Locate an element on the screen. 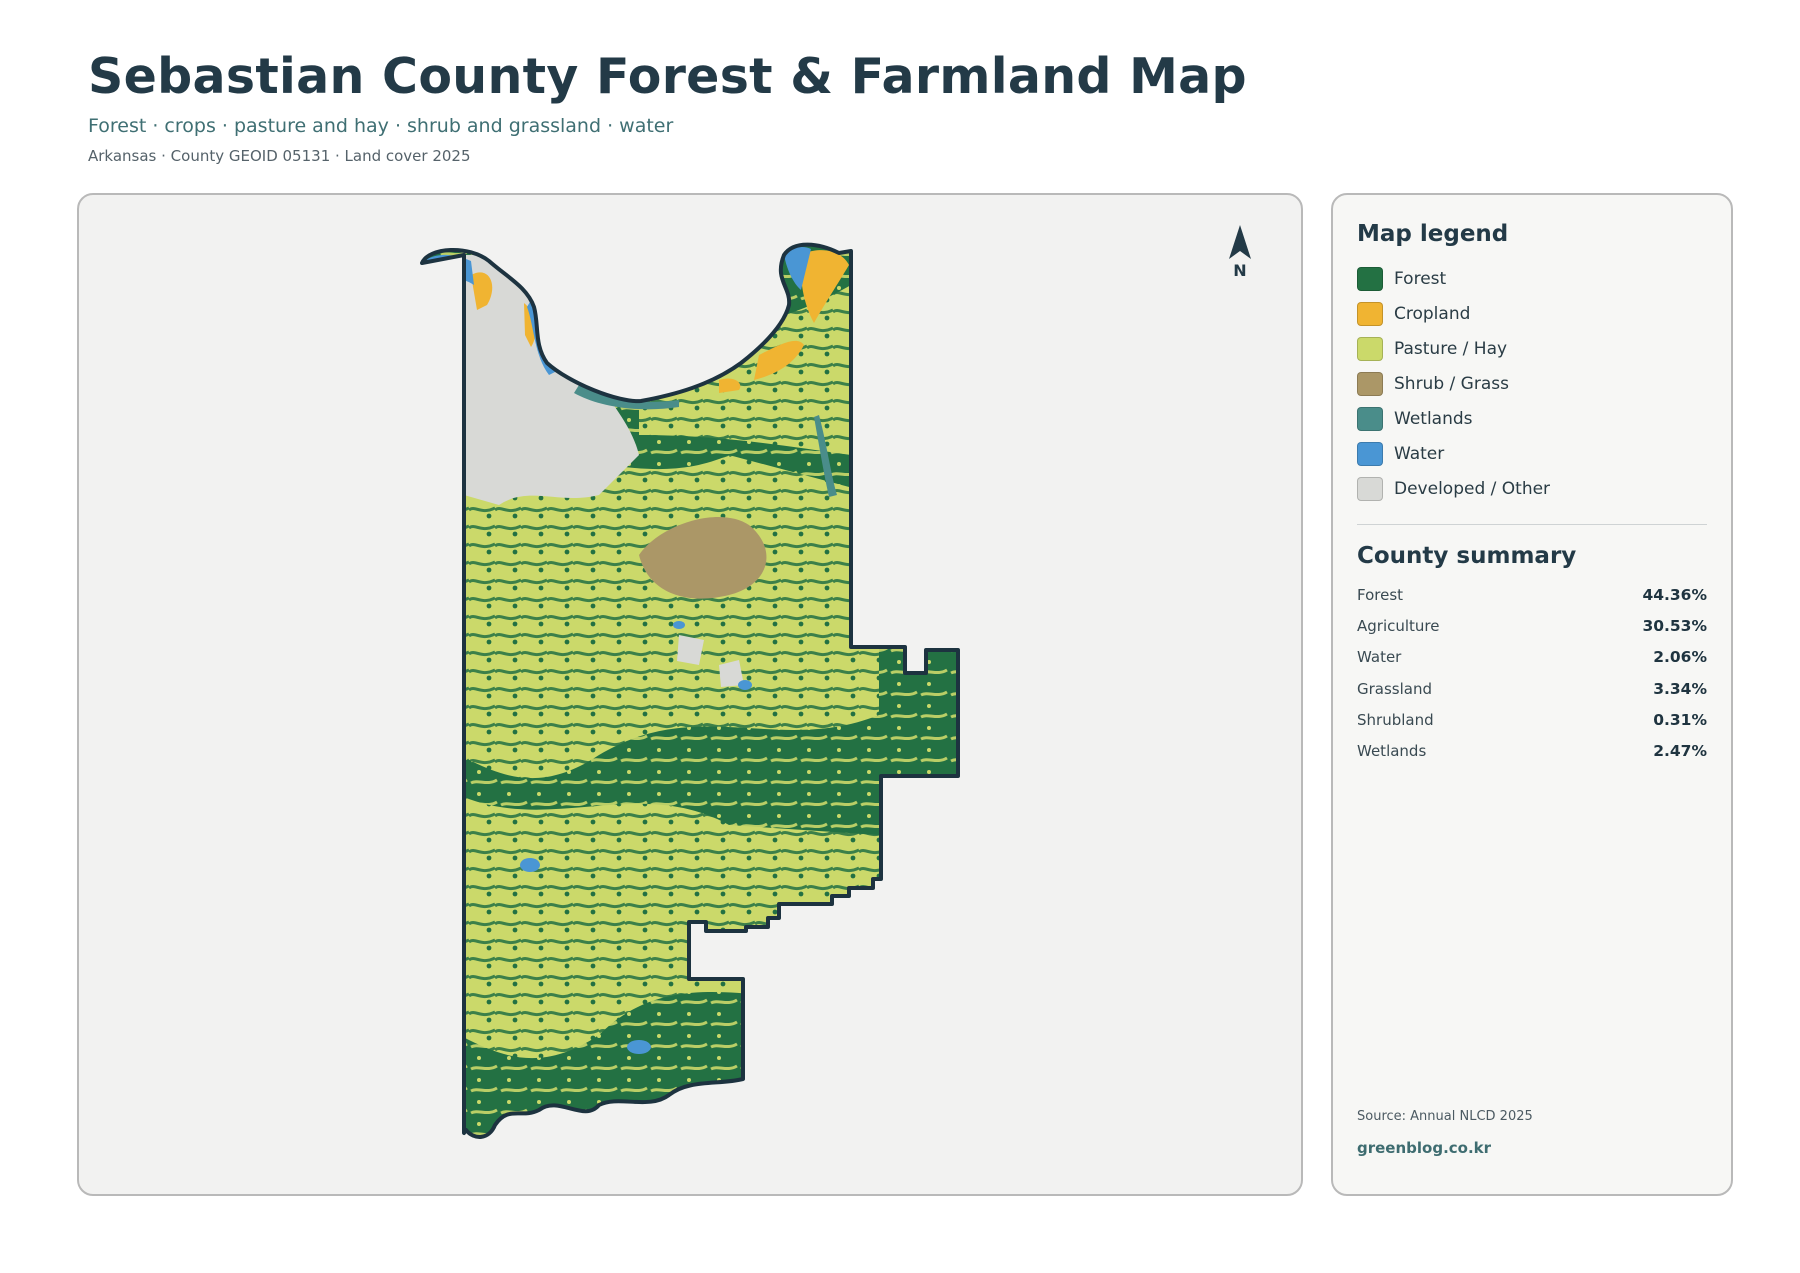  legend-label: Shrub / Grass is located at coordinates (1451, 383).